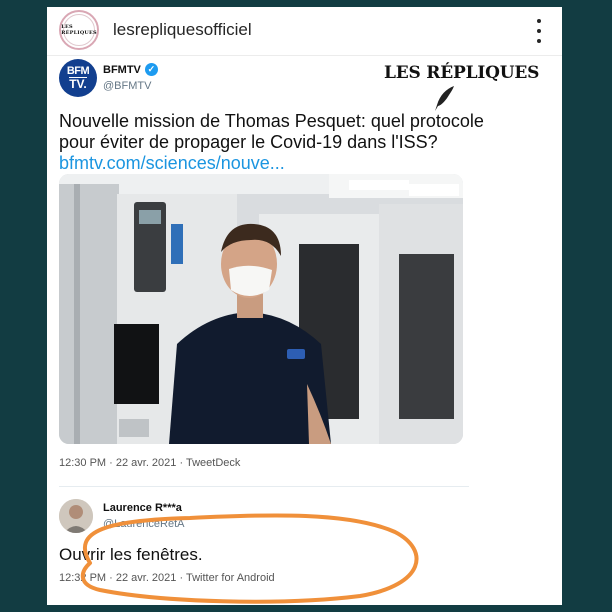 The width and height of the screenshot is (612, 612). Describe the element at coordinates (264, 486) in the screenshot. I see `tweet-divider` at that location.